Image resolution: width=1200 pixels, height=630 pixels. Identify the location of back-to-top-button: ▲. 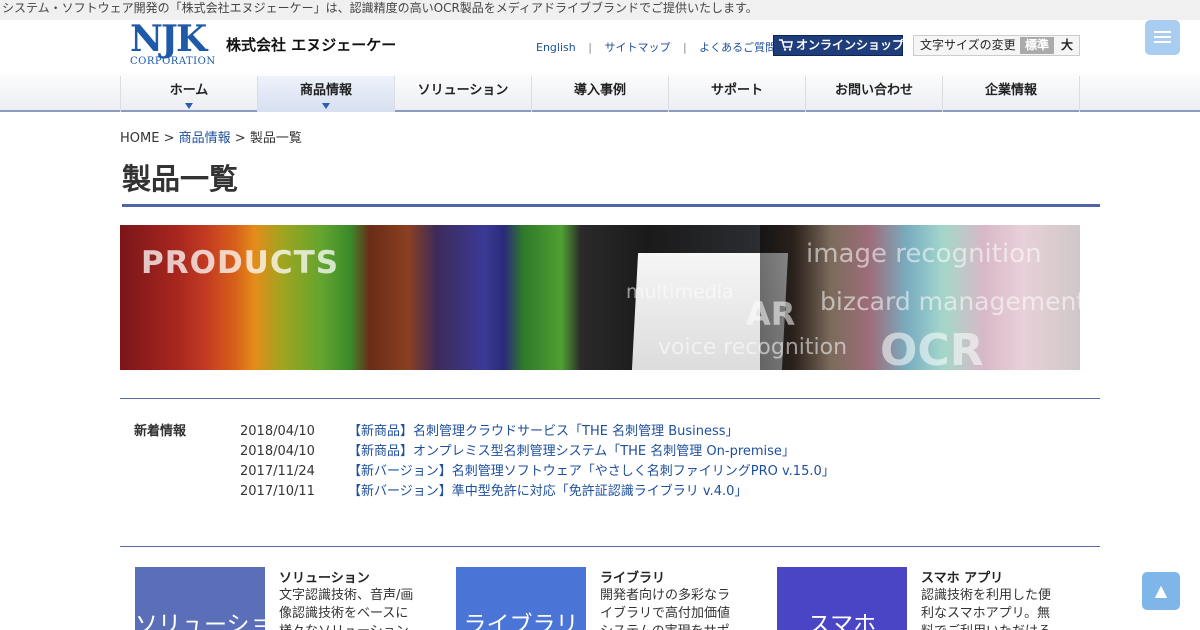
(1161, 591).